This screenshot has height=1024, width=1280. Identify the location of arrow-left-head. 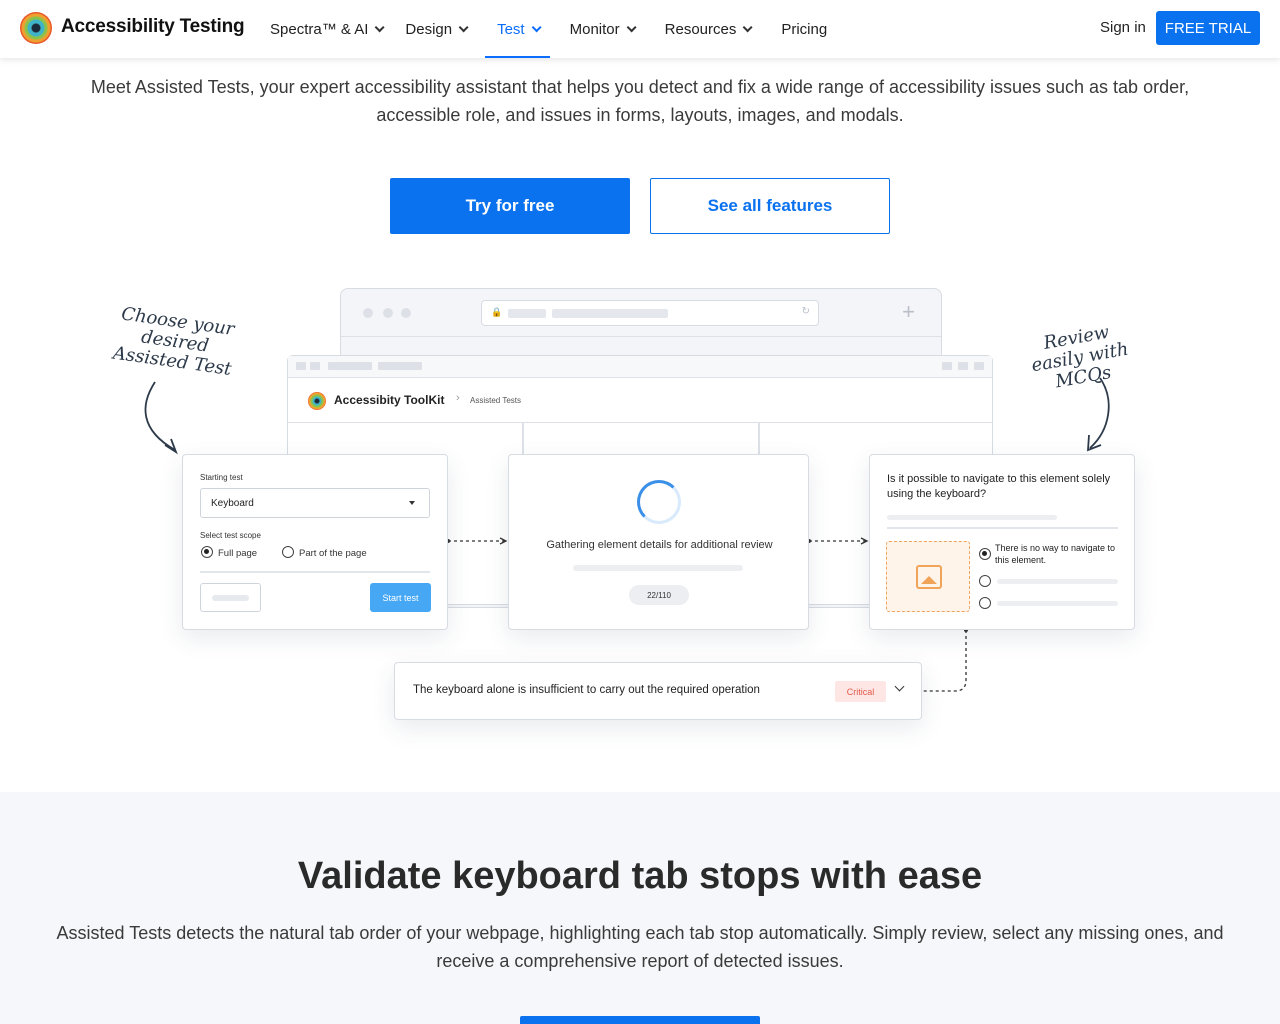
(171, 446).